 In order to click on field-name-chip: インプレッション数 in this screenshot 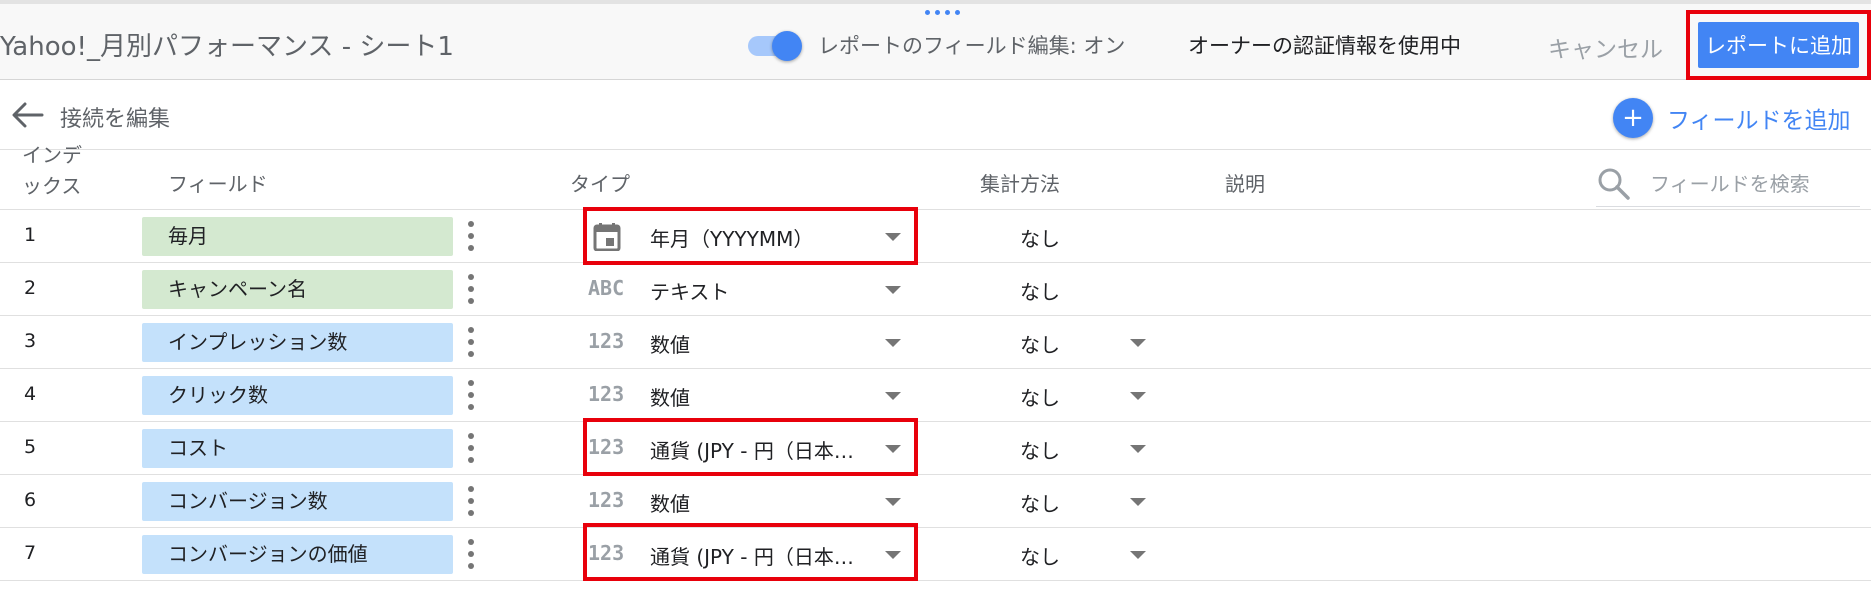, I will do `click(297, 342)`.